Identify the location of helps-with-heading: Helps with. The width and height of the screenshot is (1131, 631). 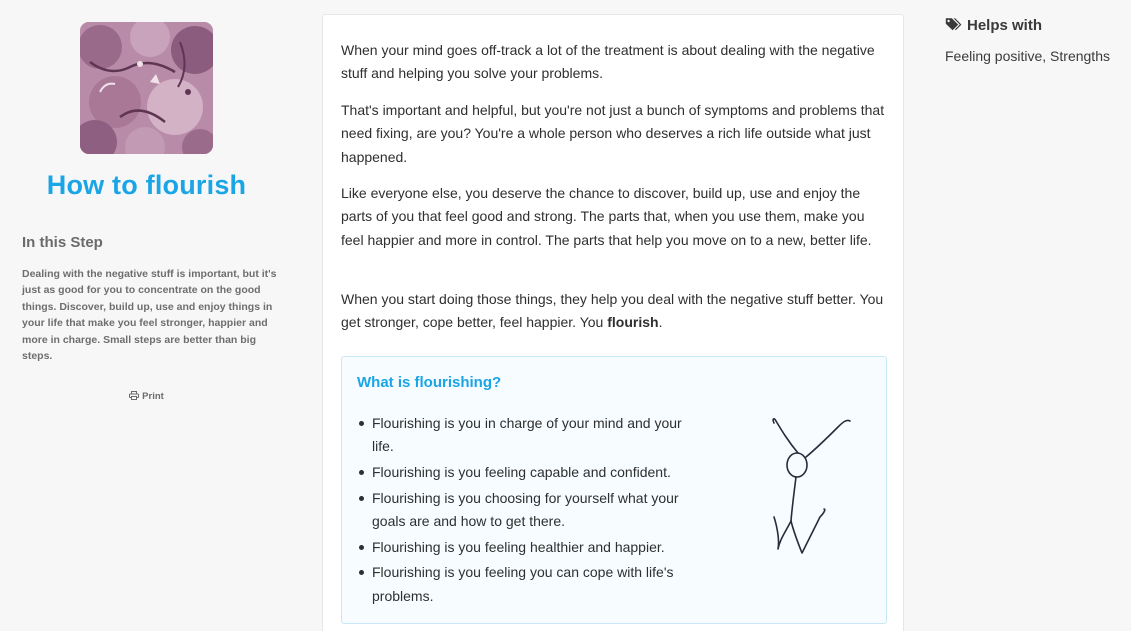
(993, 26).